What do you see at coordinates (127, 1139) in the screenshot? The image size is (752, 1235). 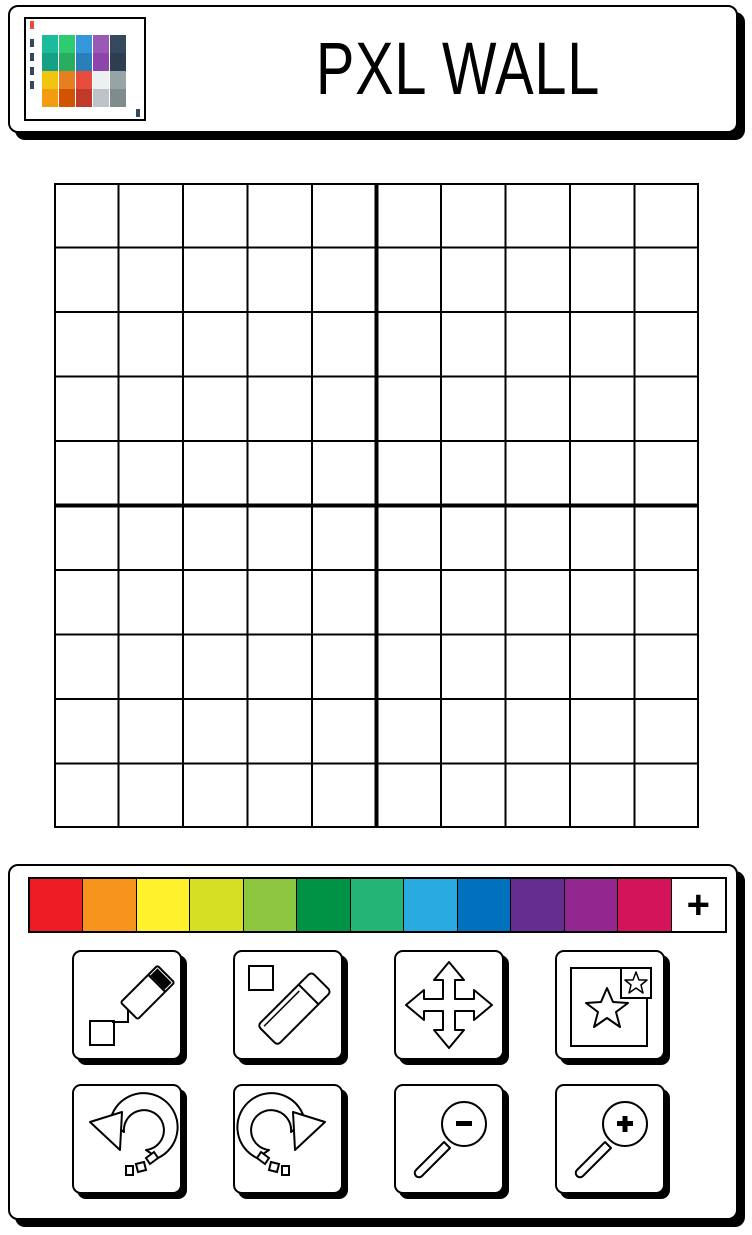 I see `undo-button` at bounding box center [127, 1139].